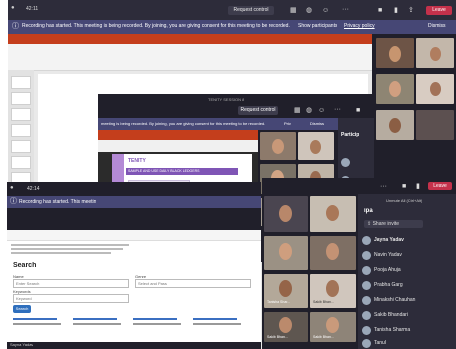  What do you see at coordinates (33, 189) in the screenshot?
I see `front-left-timer: 42:14` at bounding box center [33, 189].